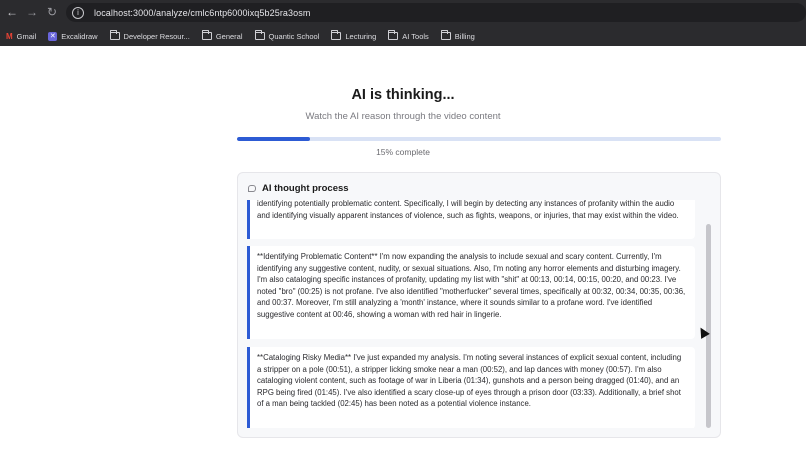 The width and height of the screenshot is (806, 476). I want to click on progress-fill, so click(273, 139).